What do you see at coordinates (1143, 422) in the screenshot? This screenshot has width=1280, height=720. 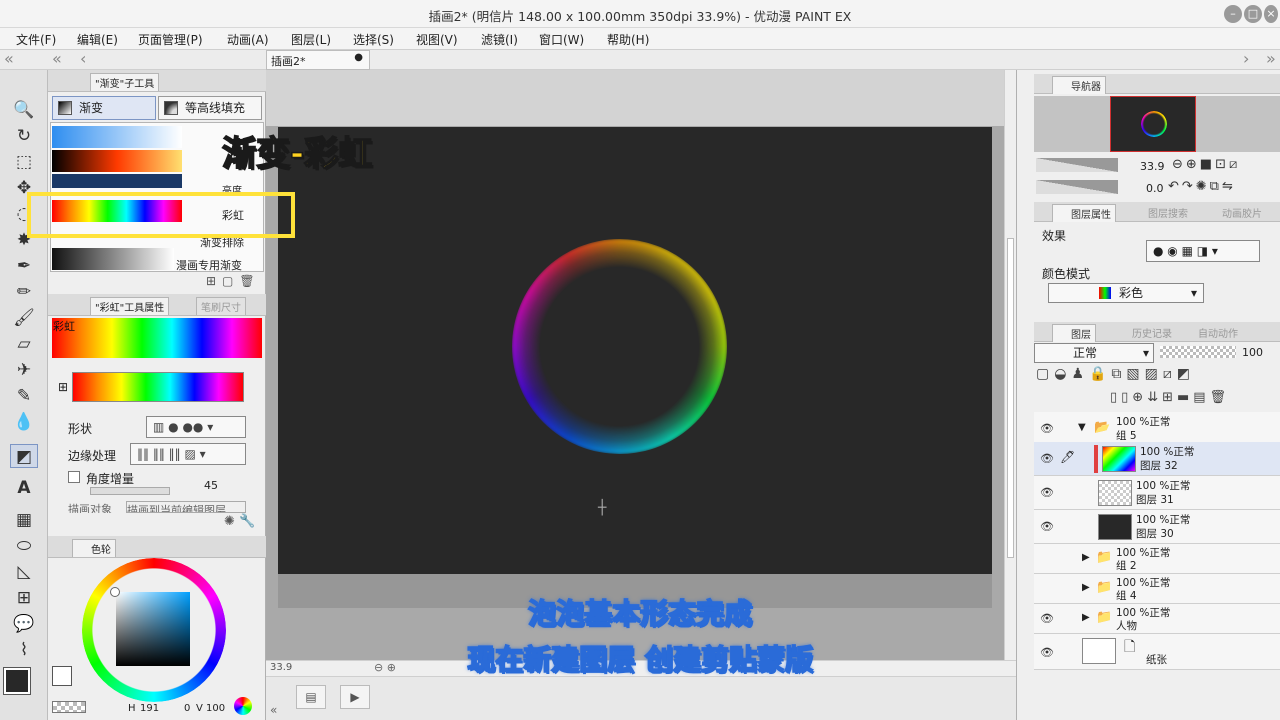 I see `layer-opacity-mode: 100 %正常` at bounding box center [1143, 422].